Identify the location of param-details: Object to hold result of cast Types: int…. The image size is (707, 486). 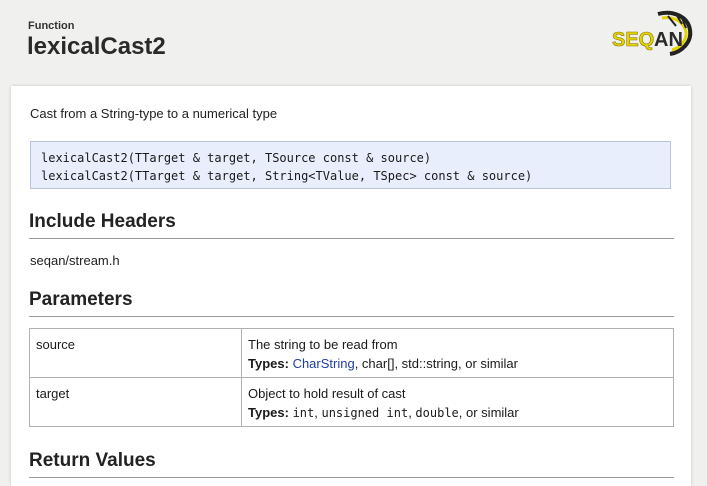
(457, 402).